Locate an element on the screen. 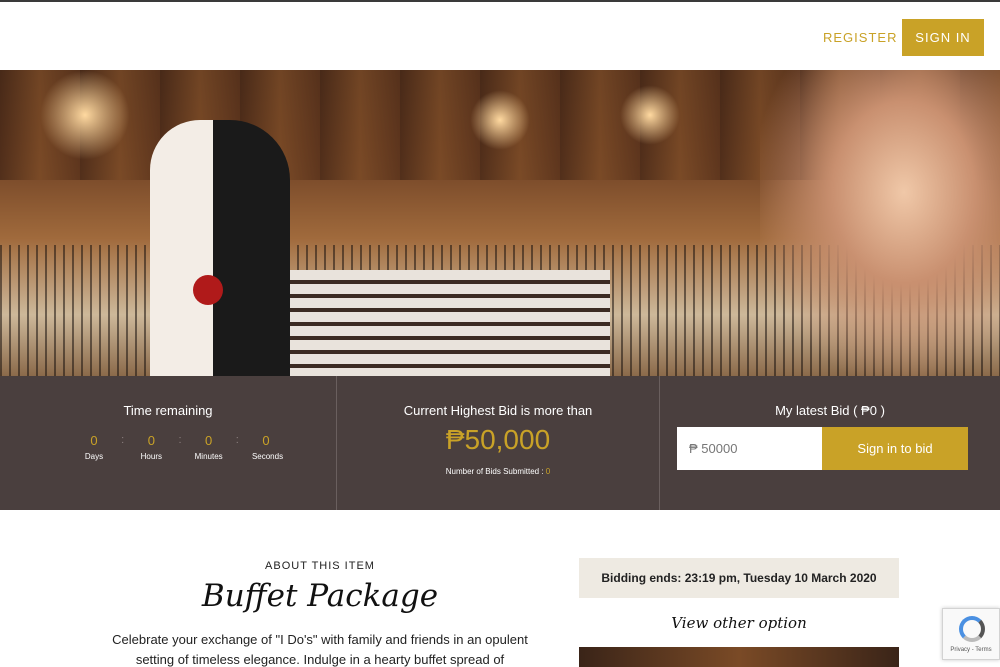 Image resolution: width=1000 pixels, height=667 pixels. bouquet is located at coordinates (208, 290).